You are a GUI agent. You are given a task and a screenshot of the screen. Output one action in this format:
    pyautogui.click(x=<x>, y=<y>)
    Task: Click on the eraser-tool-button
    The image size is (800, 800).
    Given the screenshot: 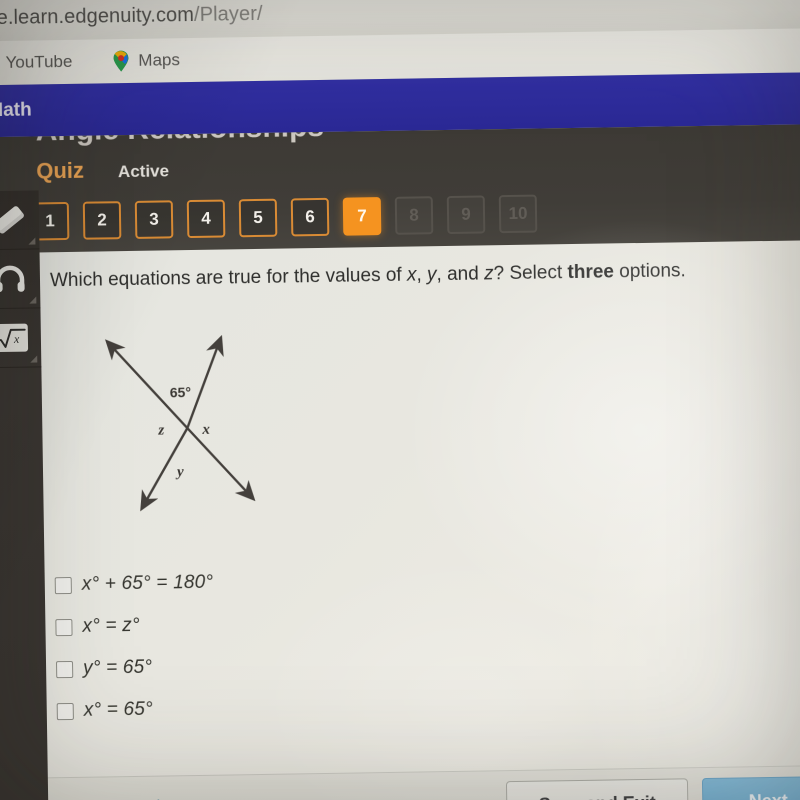 What is the action you would take?
    pyautogui.click(x=20, y=220)
    